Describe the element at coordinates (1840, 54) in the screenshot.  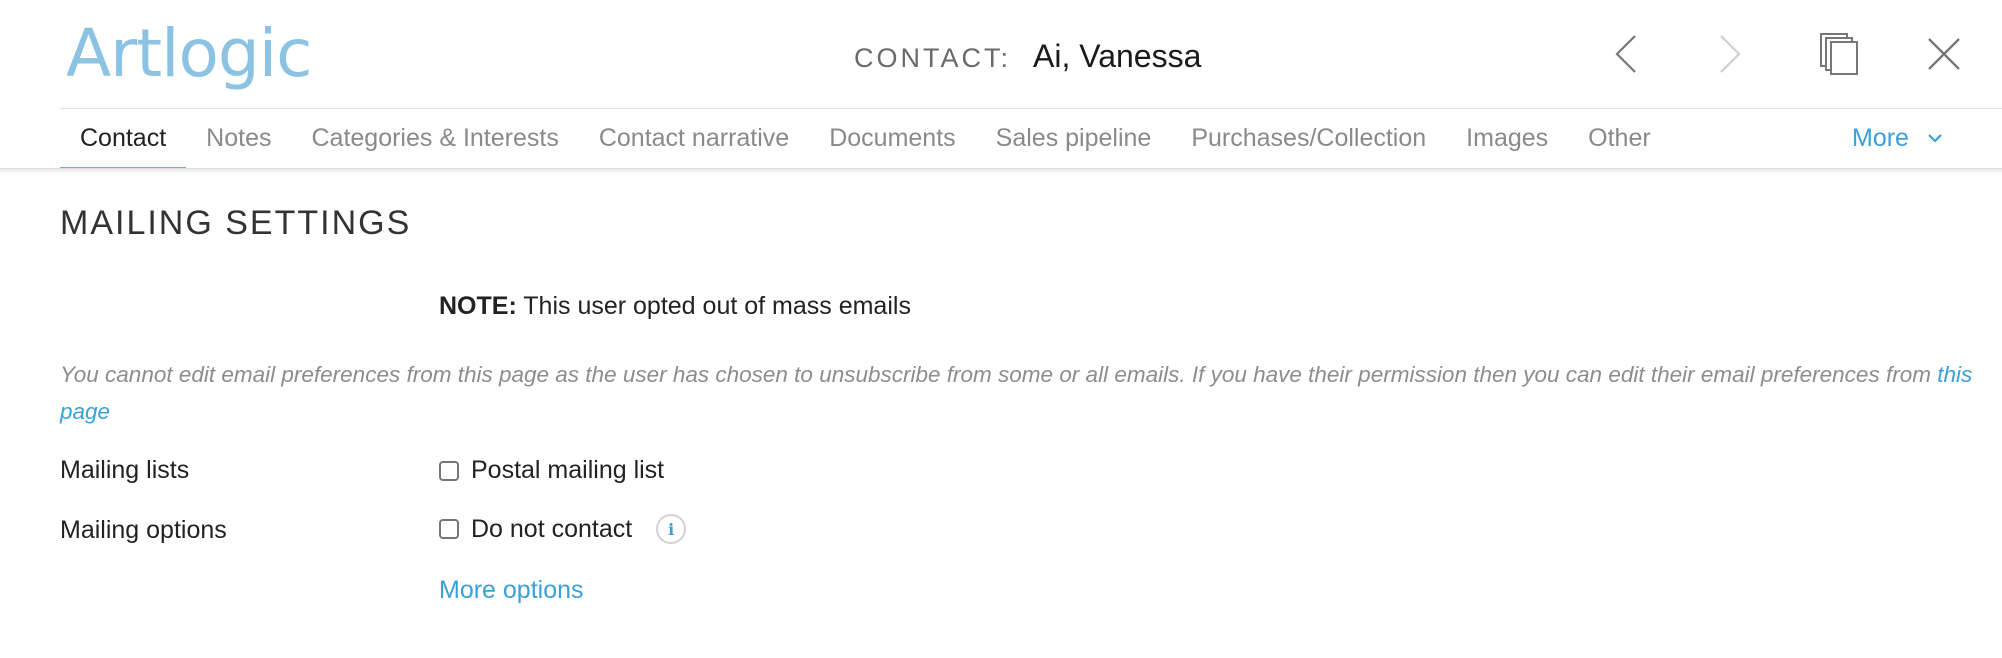
I see `duplicate-icon` at that location.